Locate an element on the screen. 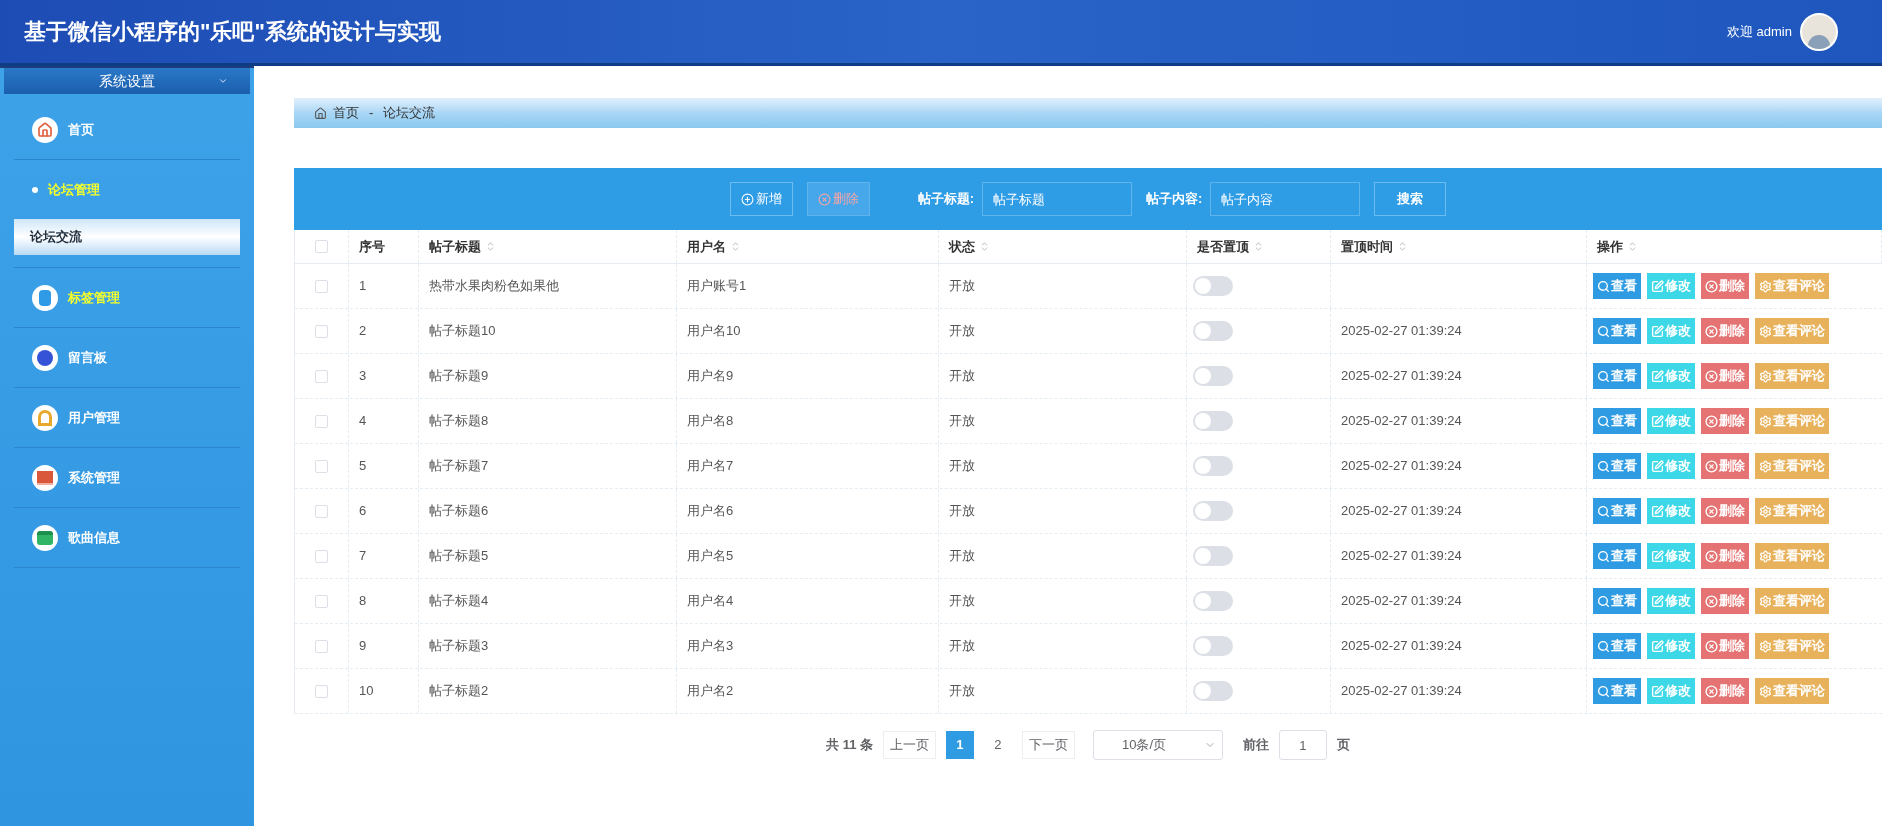  table-cell-text: 帖子标题4 is located at coordinates (459, 601).